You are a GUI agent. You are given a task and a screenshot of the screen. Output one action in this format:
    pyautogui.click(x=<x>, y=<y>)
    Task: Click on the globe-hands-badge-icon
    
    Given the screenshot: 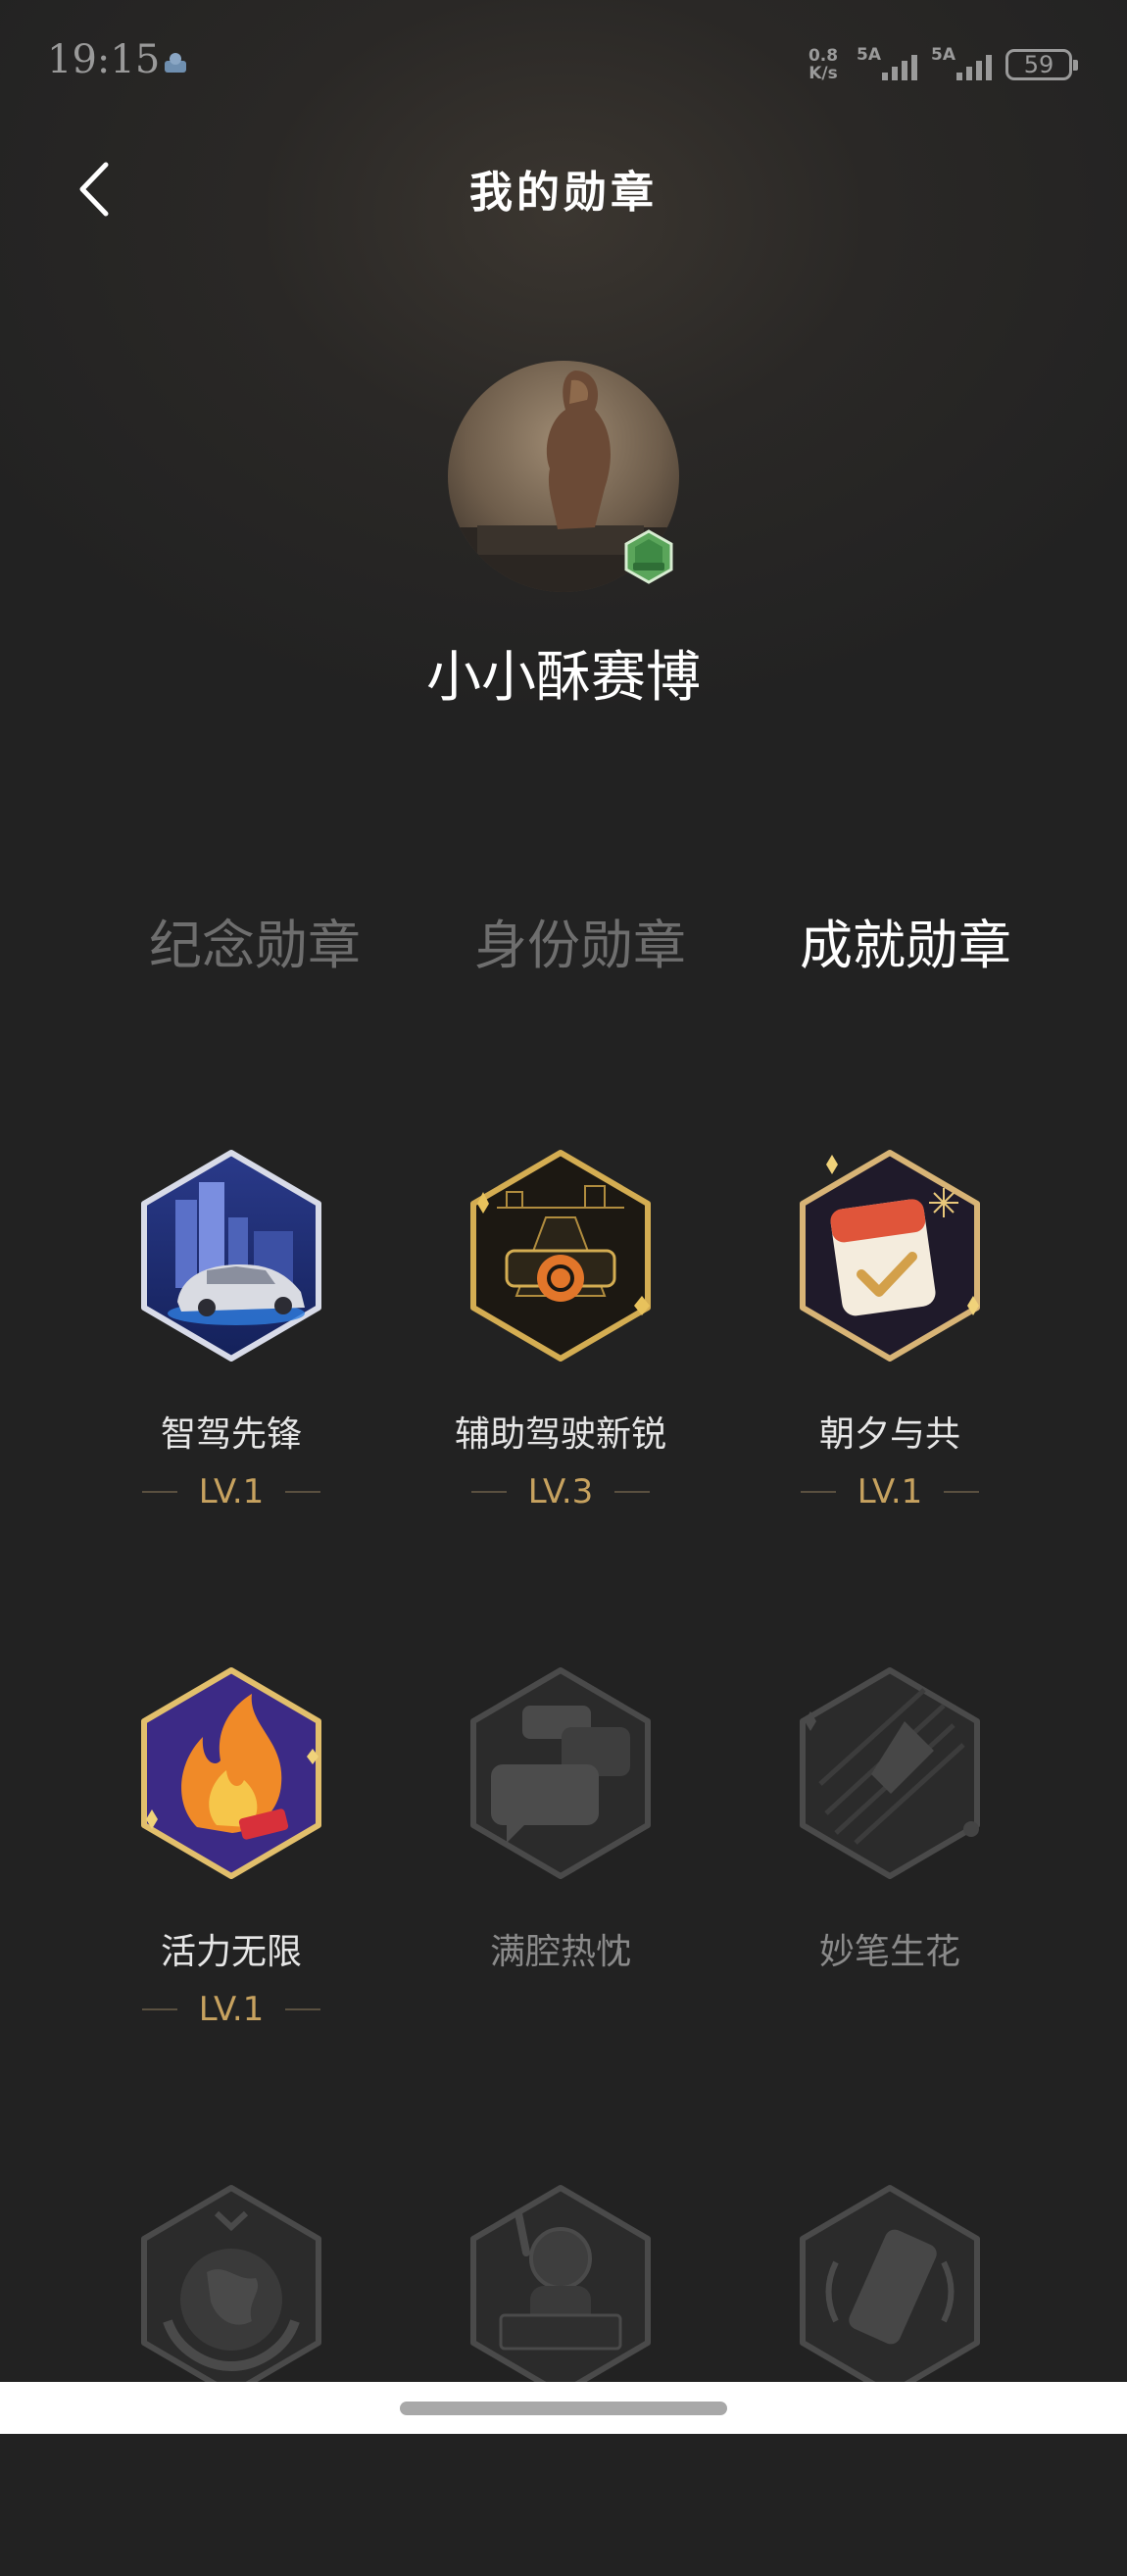 What is the action you would take?
    pyautogui.click(x=231, y=2291)
    